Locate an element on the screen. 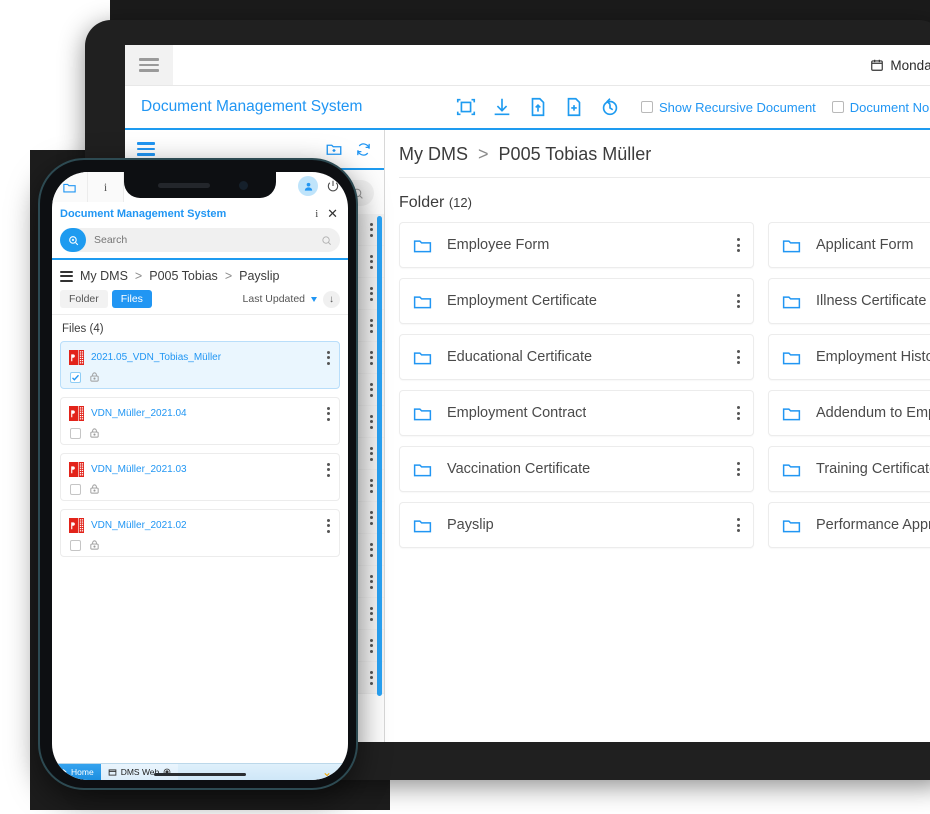  breadcrumb-item-0: My DMS is located at coordinates (104, 276).